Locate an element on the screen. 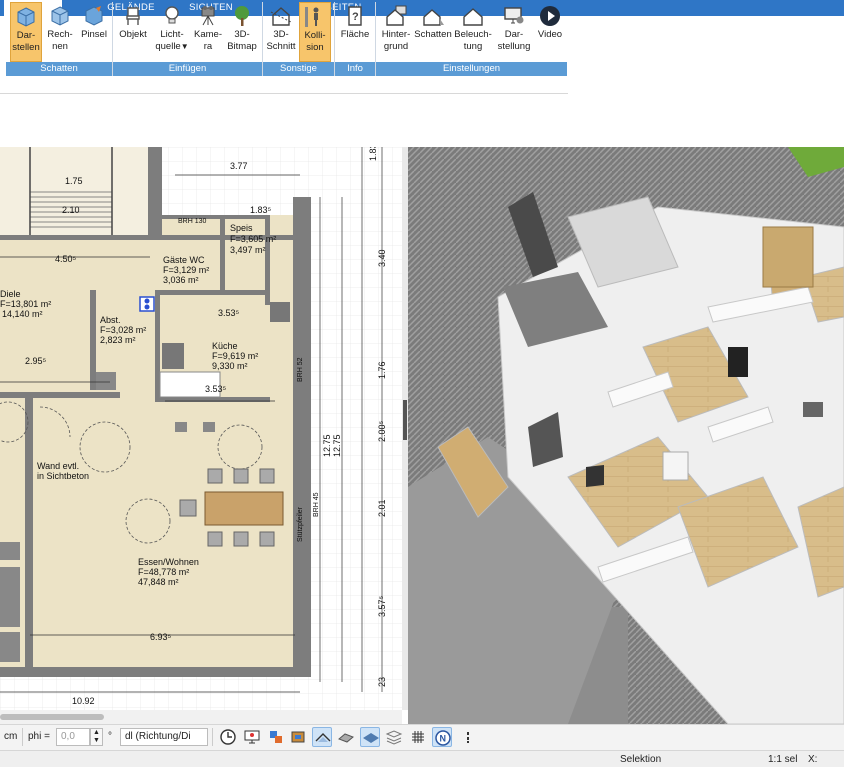  room-gaeste-wc: Gäste WC is located at coordinates (184, 260).